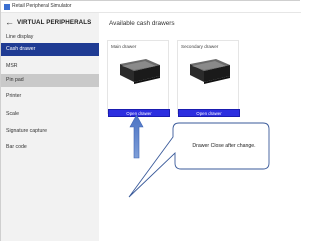 This screenshot has height=241, width=320. What do you see at coordinates (142, 23) in the screenshot?
I see `page-title: Available cash drawers` at bounding box center [142, 23].